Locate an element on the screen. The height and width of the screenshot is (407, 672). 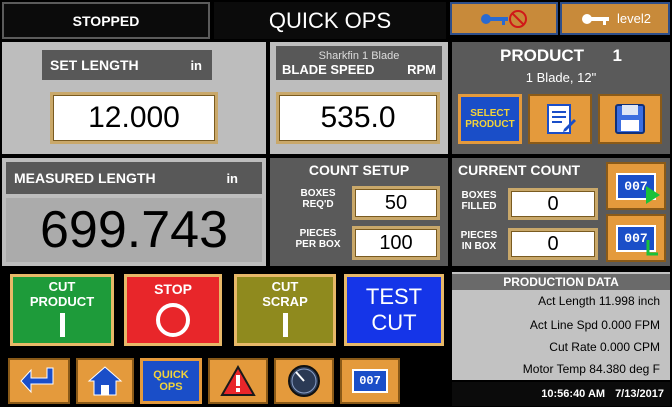
counter-nav-button: 007 is located at coordinates (370, 381).